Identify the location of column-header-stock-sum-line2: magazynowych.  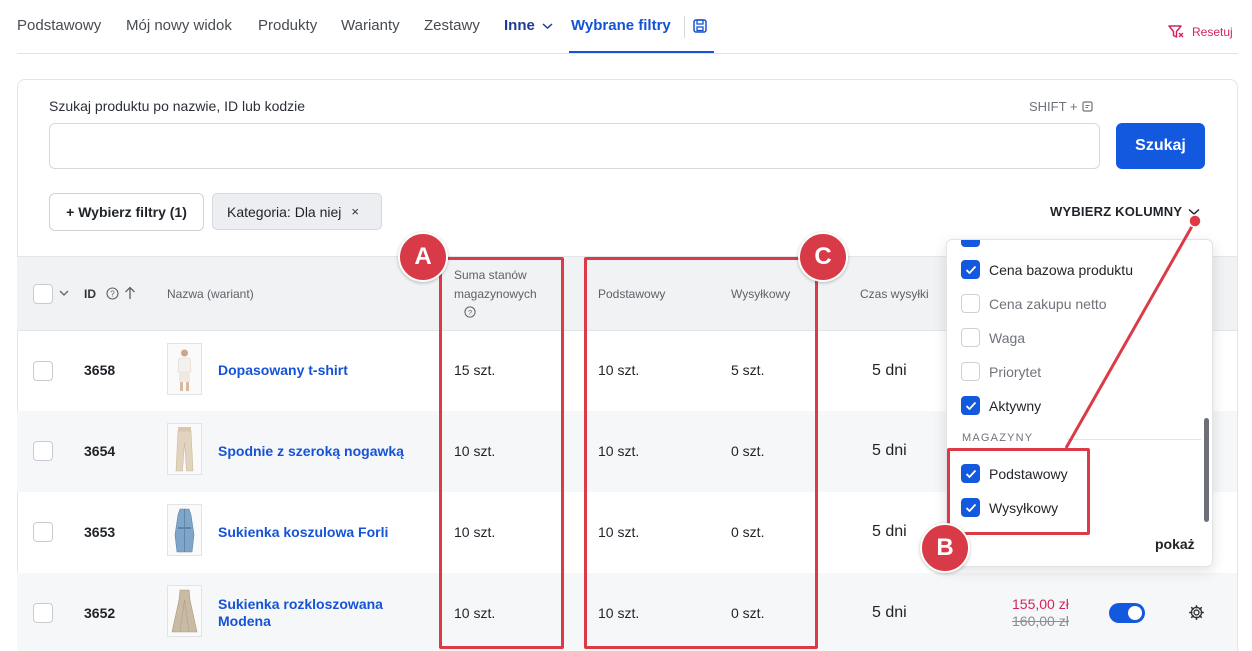
(495, 294).